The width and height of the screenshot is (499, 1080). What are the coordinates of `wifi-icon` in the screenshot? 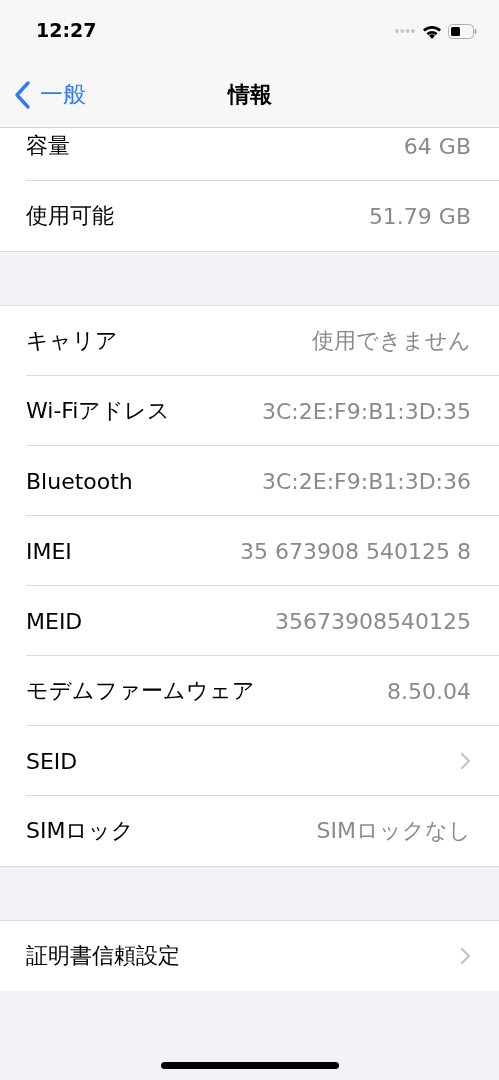 It's located at (432, 31).